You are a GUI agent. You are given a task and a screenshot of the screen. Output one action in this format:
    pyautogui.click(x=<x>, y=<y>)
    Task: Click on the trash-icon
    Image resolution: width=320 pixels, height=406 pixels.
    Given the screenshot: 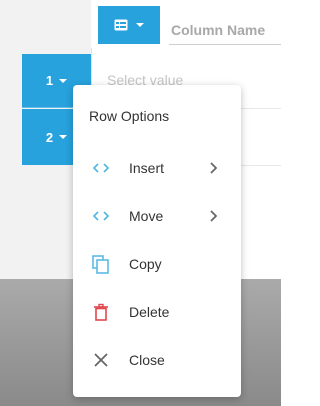 What is the action you would take?
    pyautogui.click(x=101, y=312)
    